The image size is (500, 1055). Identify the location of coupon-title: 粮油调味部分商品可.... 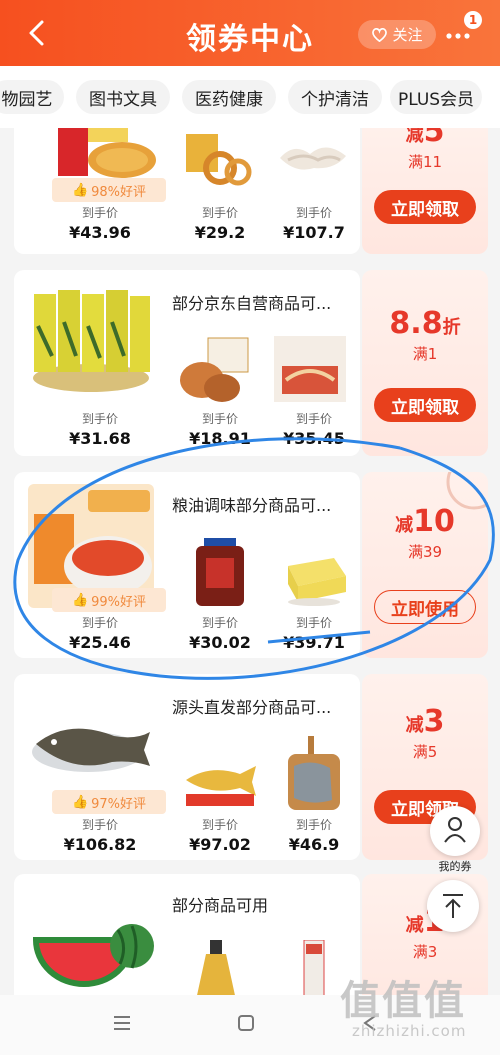
(252, 505).